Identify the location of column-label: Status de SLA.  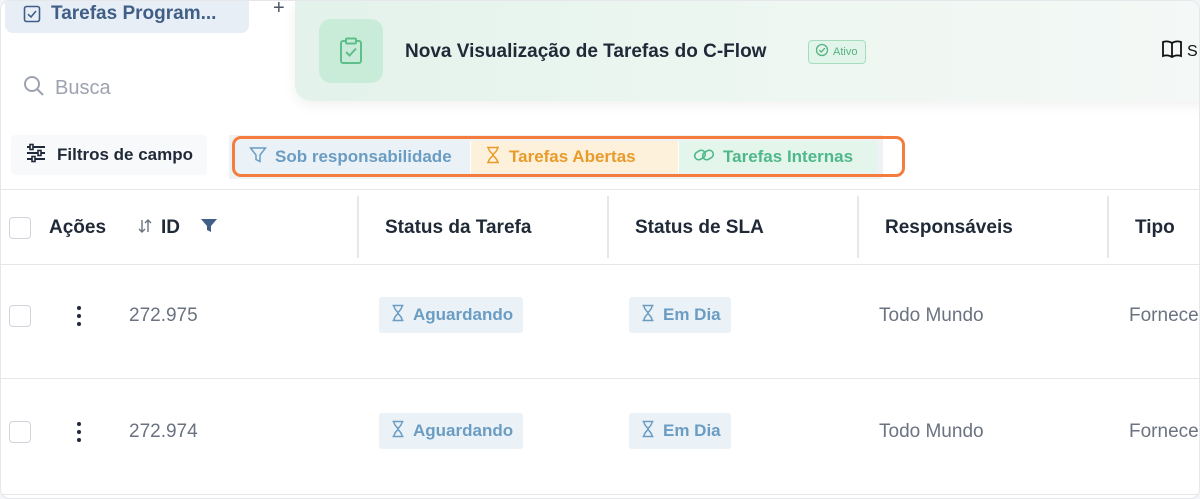
(699, 227).